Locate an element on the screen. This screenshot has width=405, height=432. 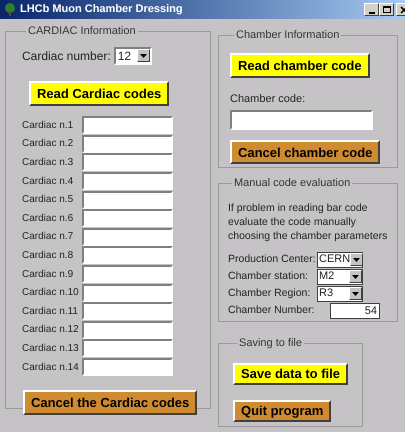
field-label: Cardiac n.4 is located at coordinates (48, 181).